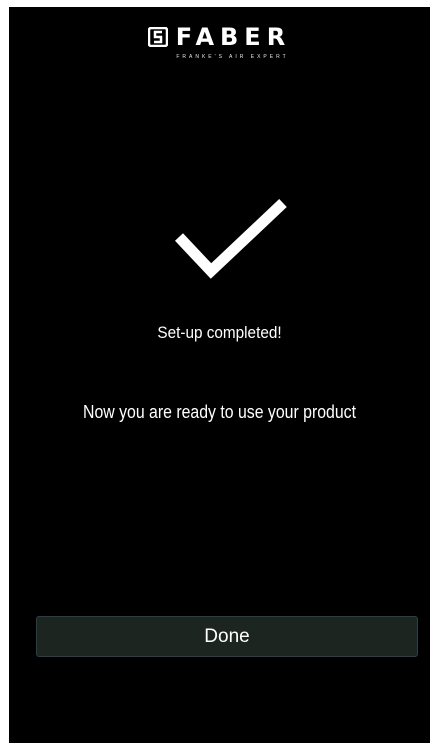 The height and width of the screenshot is (749, 434). What do you see at coordinates (227, 636) in the screenshot?
I see `done-button: Done` at bounding box center [227, 636].